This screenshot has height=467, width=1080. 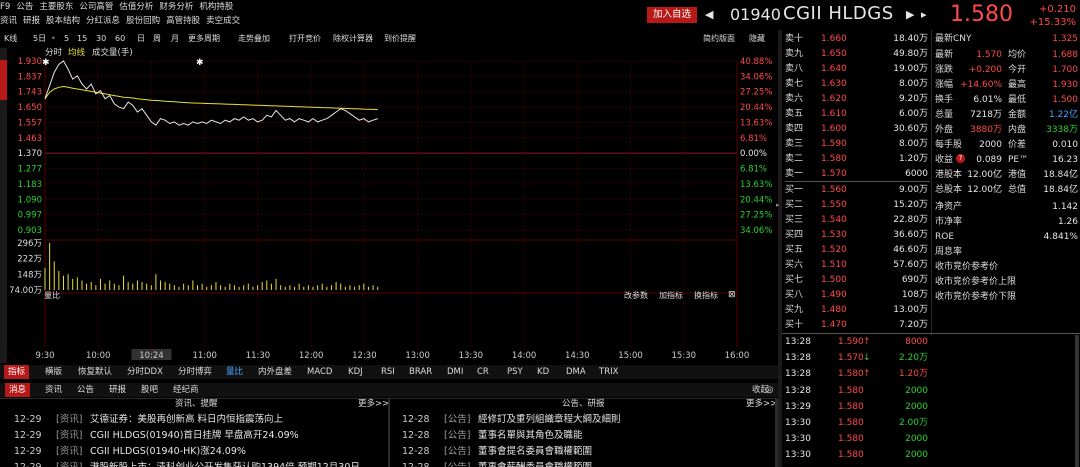 I want to click on bid-price: 1.520, so click(x=834, y=250).